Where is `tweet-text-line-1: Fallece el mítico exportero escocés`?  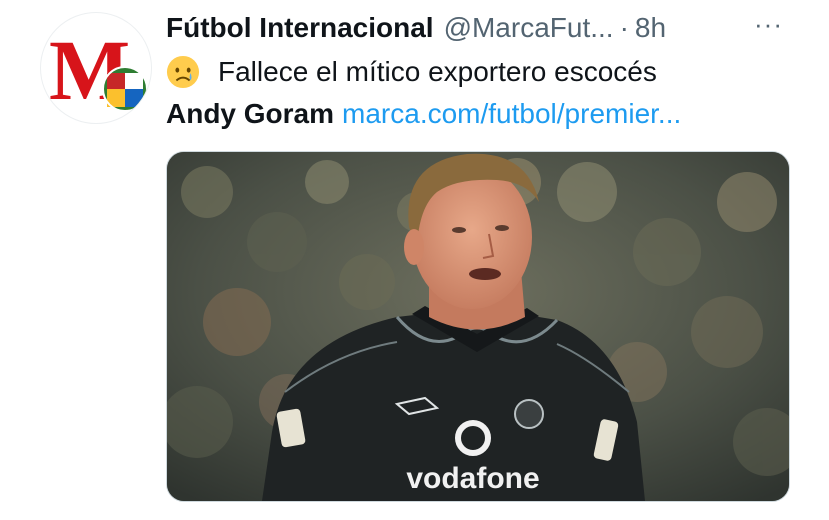 tweet-text-line-1: Fallece el mítico exportero escocés is located at coordinates (411, 72).